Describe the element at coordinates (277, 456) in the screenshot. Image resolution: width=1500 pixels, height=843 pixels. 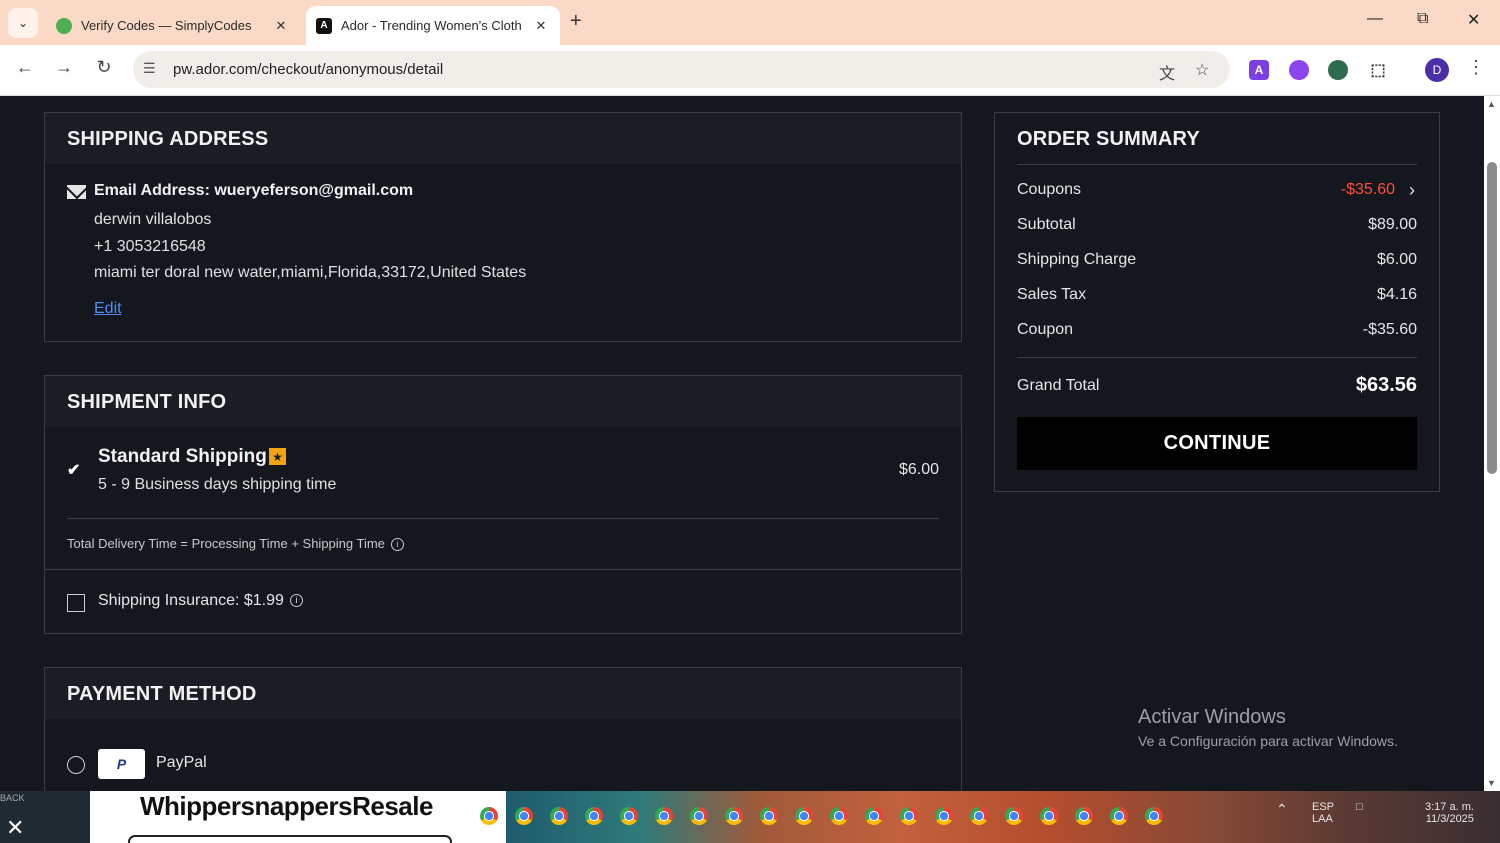
I see `star-badge-icon: ★` at that location.